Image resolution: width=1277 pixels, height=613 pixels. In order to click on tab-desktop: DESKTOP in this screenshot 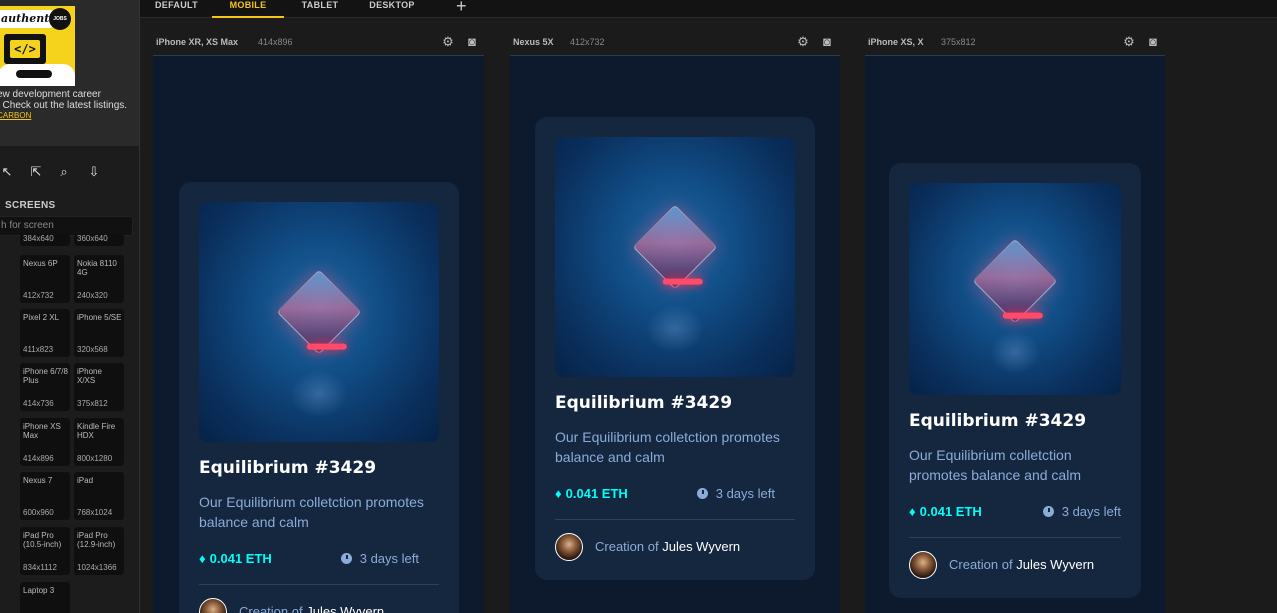, I will do `click(392, 9)`.